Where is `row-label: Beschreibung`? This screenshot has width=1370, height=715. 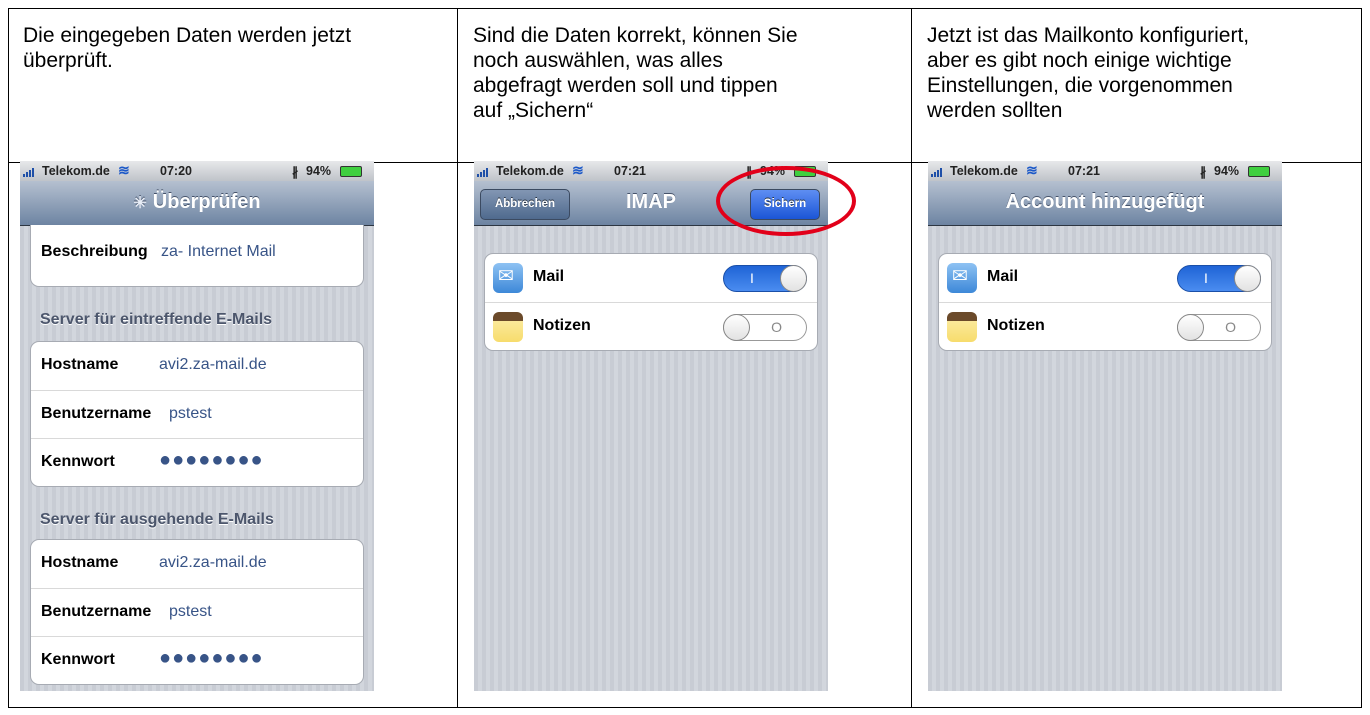 row-label: Beschreibung is located at coordinates (94, 251).